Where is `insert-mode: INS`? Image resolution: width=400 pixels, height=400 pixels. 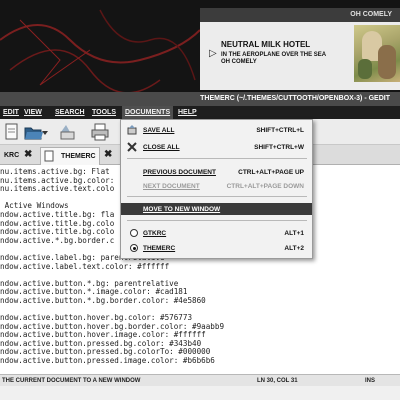 insert-mode: INS is located at coordinates (370, 381).